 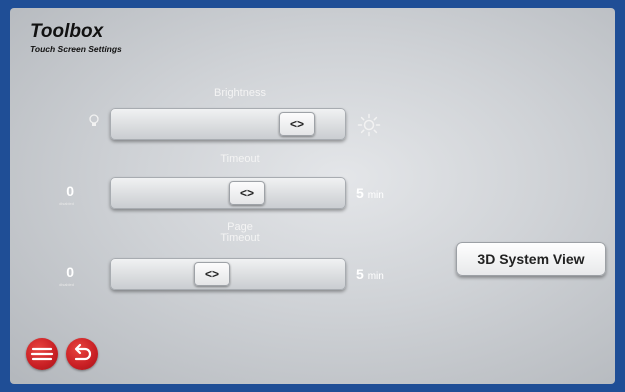 I want to click on menu-button, so click(x=42, y=354).